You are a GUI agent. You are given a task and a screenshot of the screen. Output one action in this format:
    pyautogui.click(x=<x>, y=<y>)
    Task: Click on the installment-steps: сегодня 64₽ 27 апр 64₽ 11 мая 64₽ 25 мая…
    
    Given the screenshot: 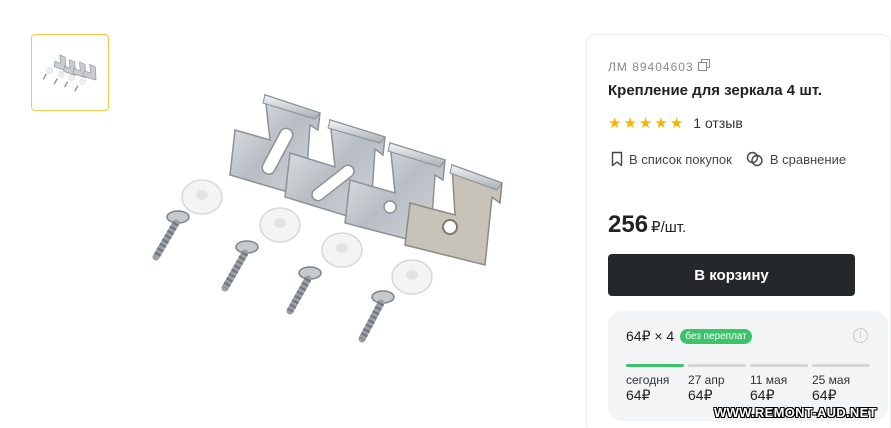 What is the action you would take?
    pyautogui.click(x=748, y=383)
    